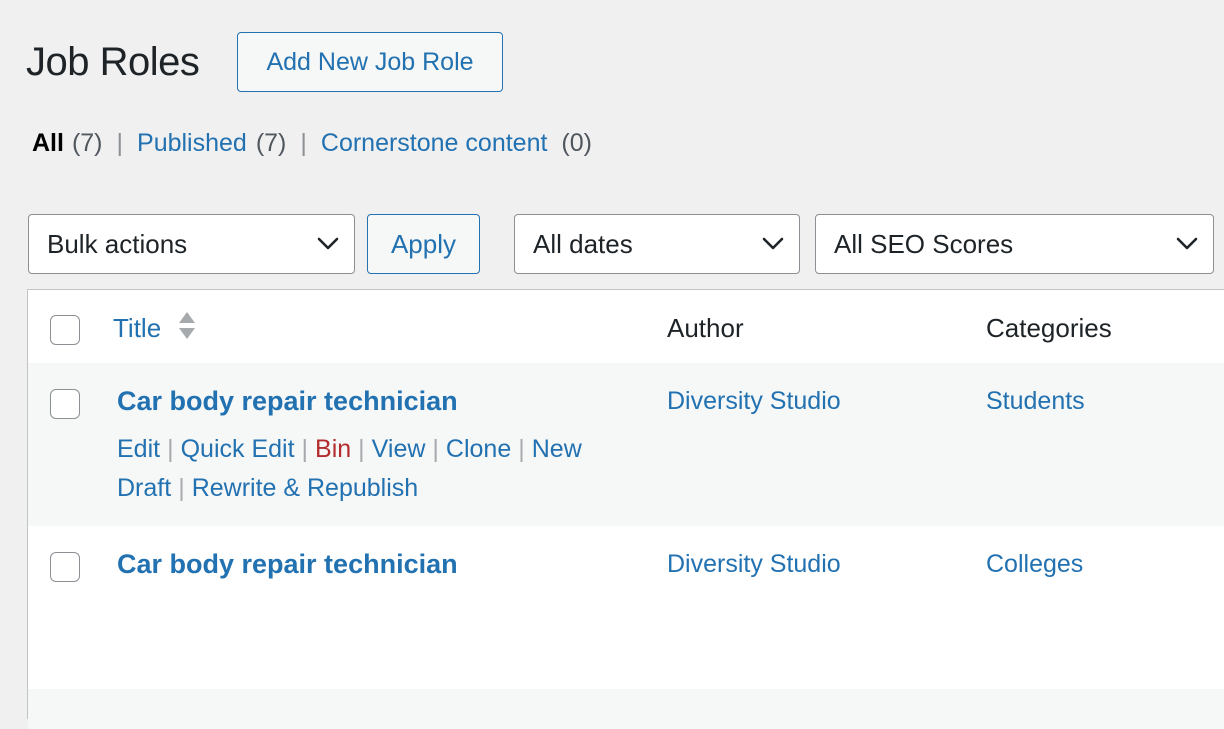 This screenshot has width=1224, height=729. What do you see at coordinates (138, 449) in the screenshot?
I see `edit-link: Edit` at bounding box center [138, 449].